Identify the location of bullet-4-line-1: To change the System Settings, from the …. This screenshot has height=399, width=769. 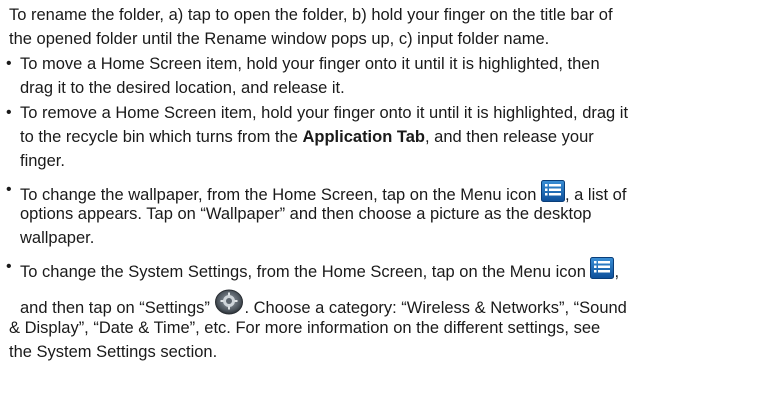
(319, 270).